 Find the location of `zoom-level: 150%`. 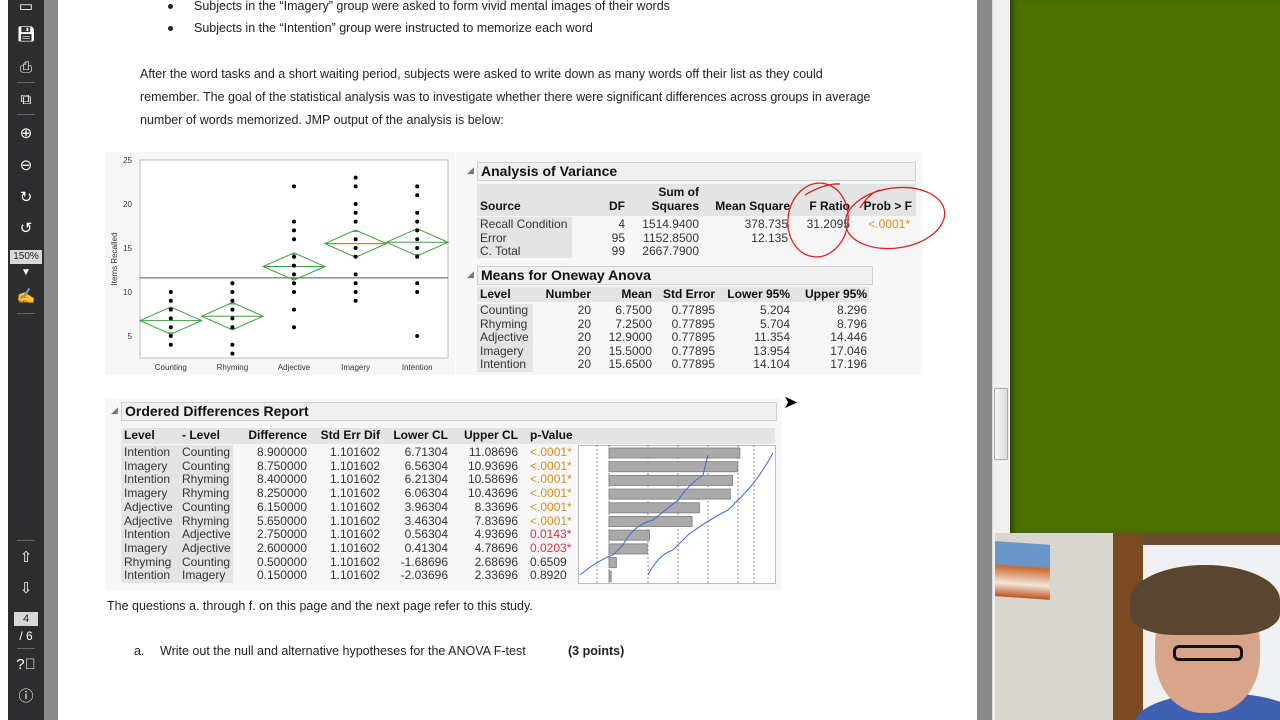

zoom-level: 150% is located at coordinates (26, 257).